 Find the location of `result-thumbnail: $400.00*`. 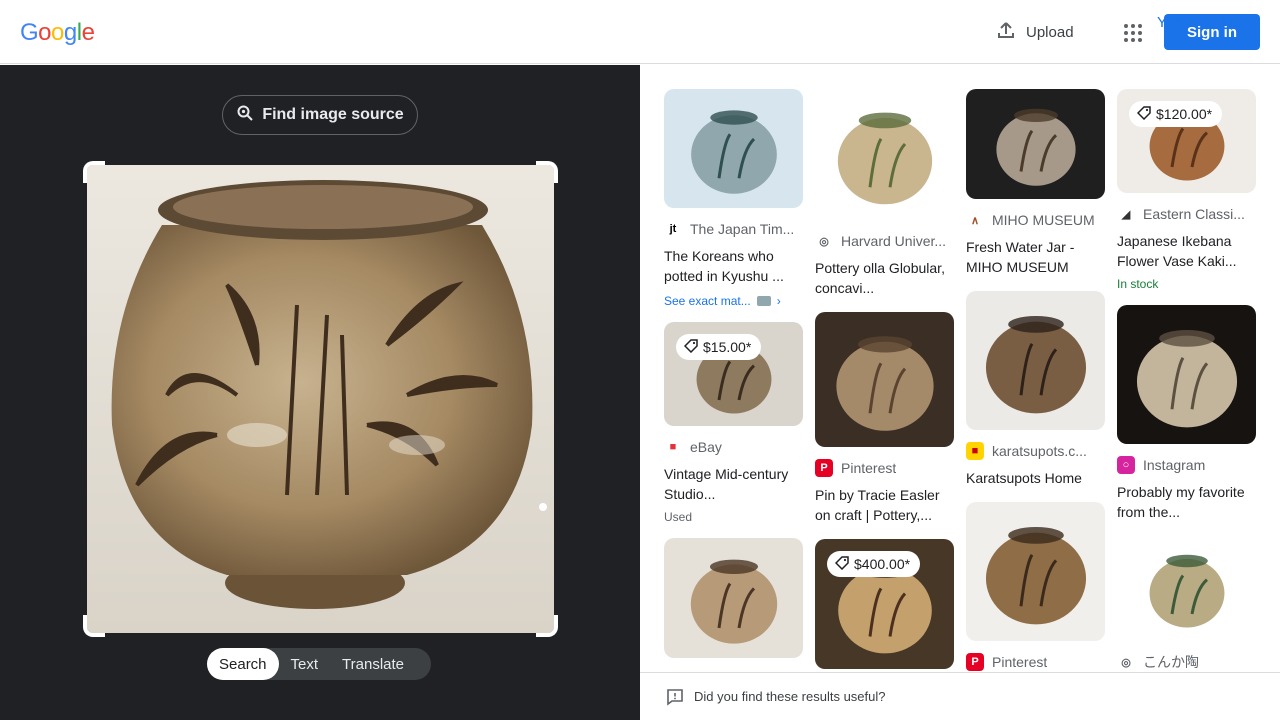

result-thumbnail: $400.00* is located at coordinates (884, 604).